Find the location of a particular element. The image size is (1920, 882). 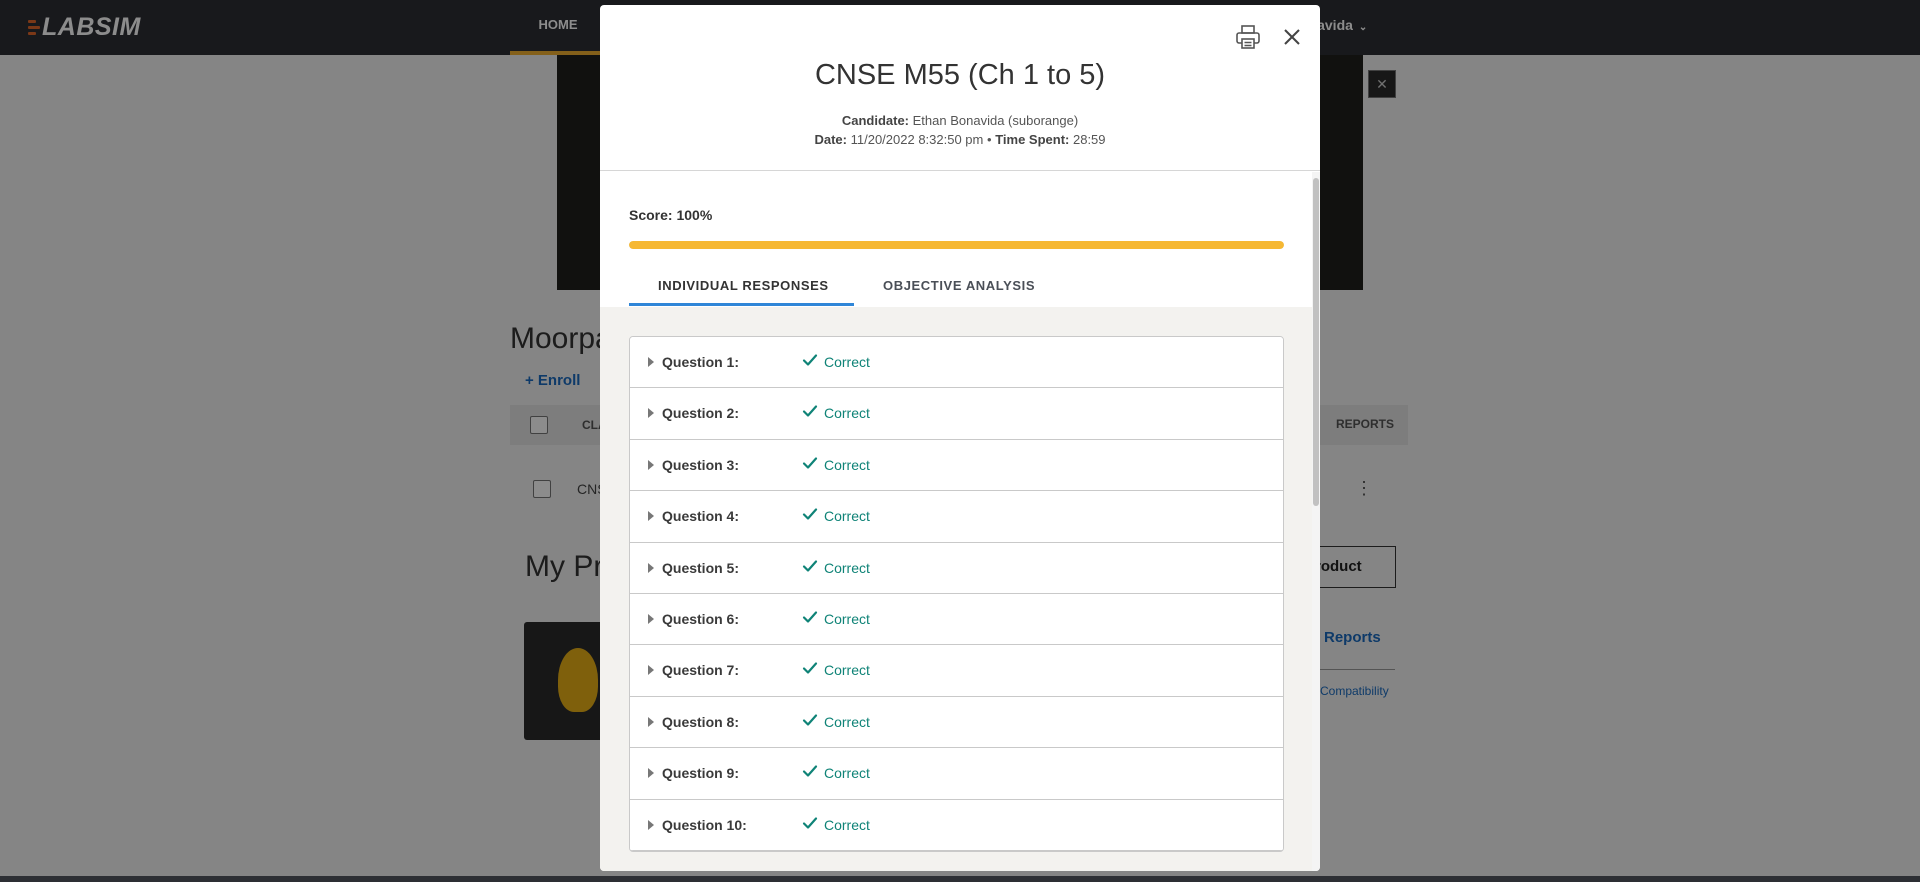

score-progress-bar is located at coordinates (956, 245).